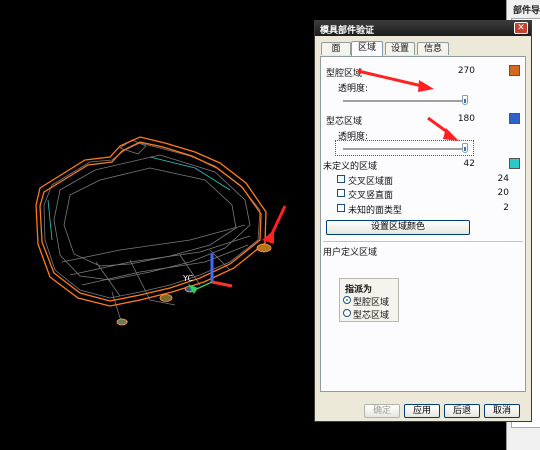  Describe the element at coordinates (395, 80) in the screenshot. I see `annotation-arrow-cavity` at that location.